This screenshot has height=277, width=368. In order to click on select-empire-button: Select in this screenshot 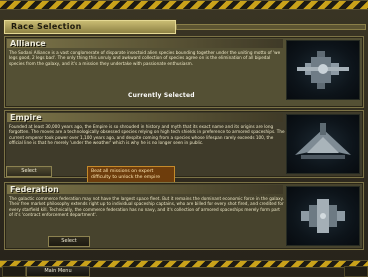, I will do `click(29, 171)`.